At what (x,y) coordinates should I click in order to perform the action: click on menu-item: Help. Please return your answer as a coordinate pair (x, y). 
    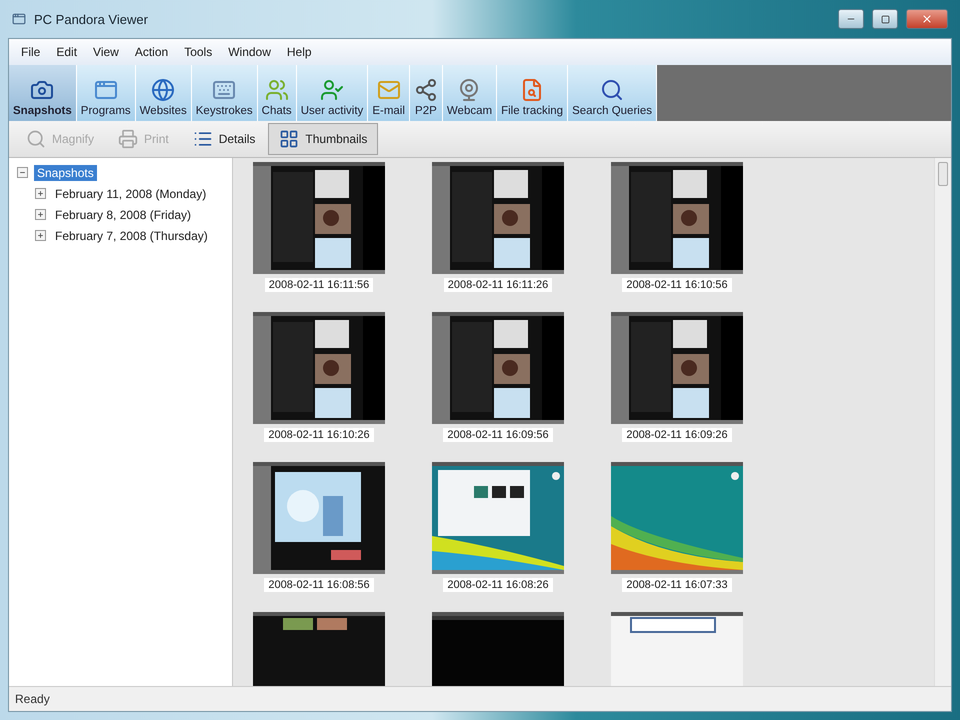
    Looking at the image, I should click on (299, 52).